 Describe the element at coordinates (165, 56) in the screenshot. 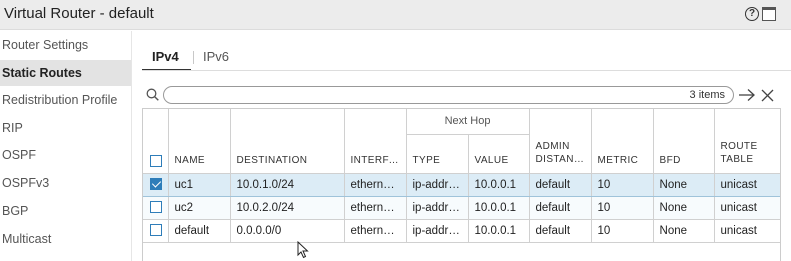

I see `tab-ipv4: IPv4` at that location.